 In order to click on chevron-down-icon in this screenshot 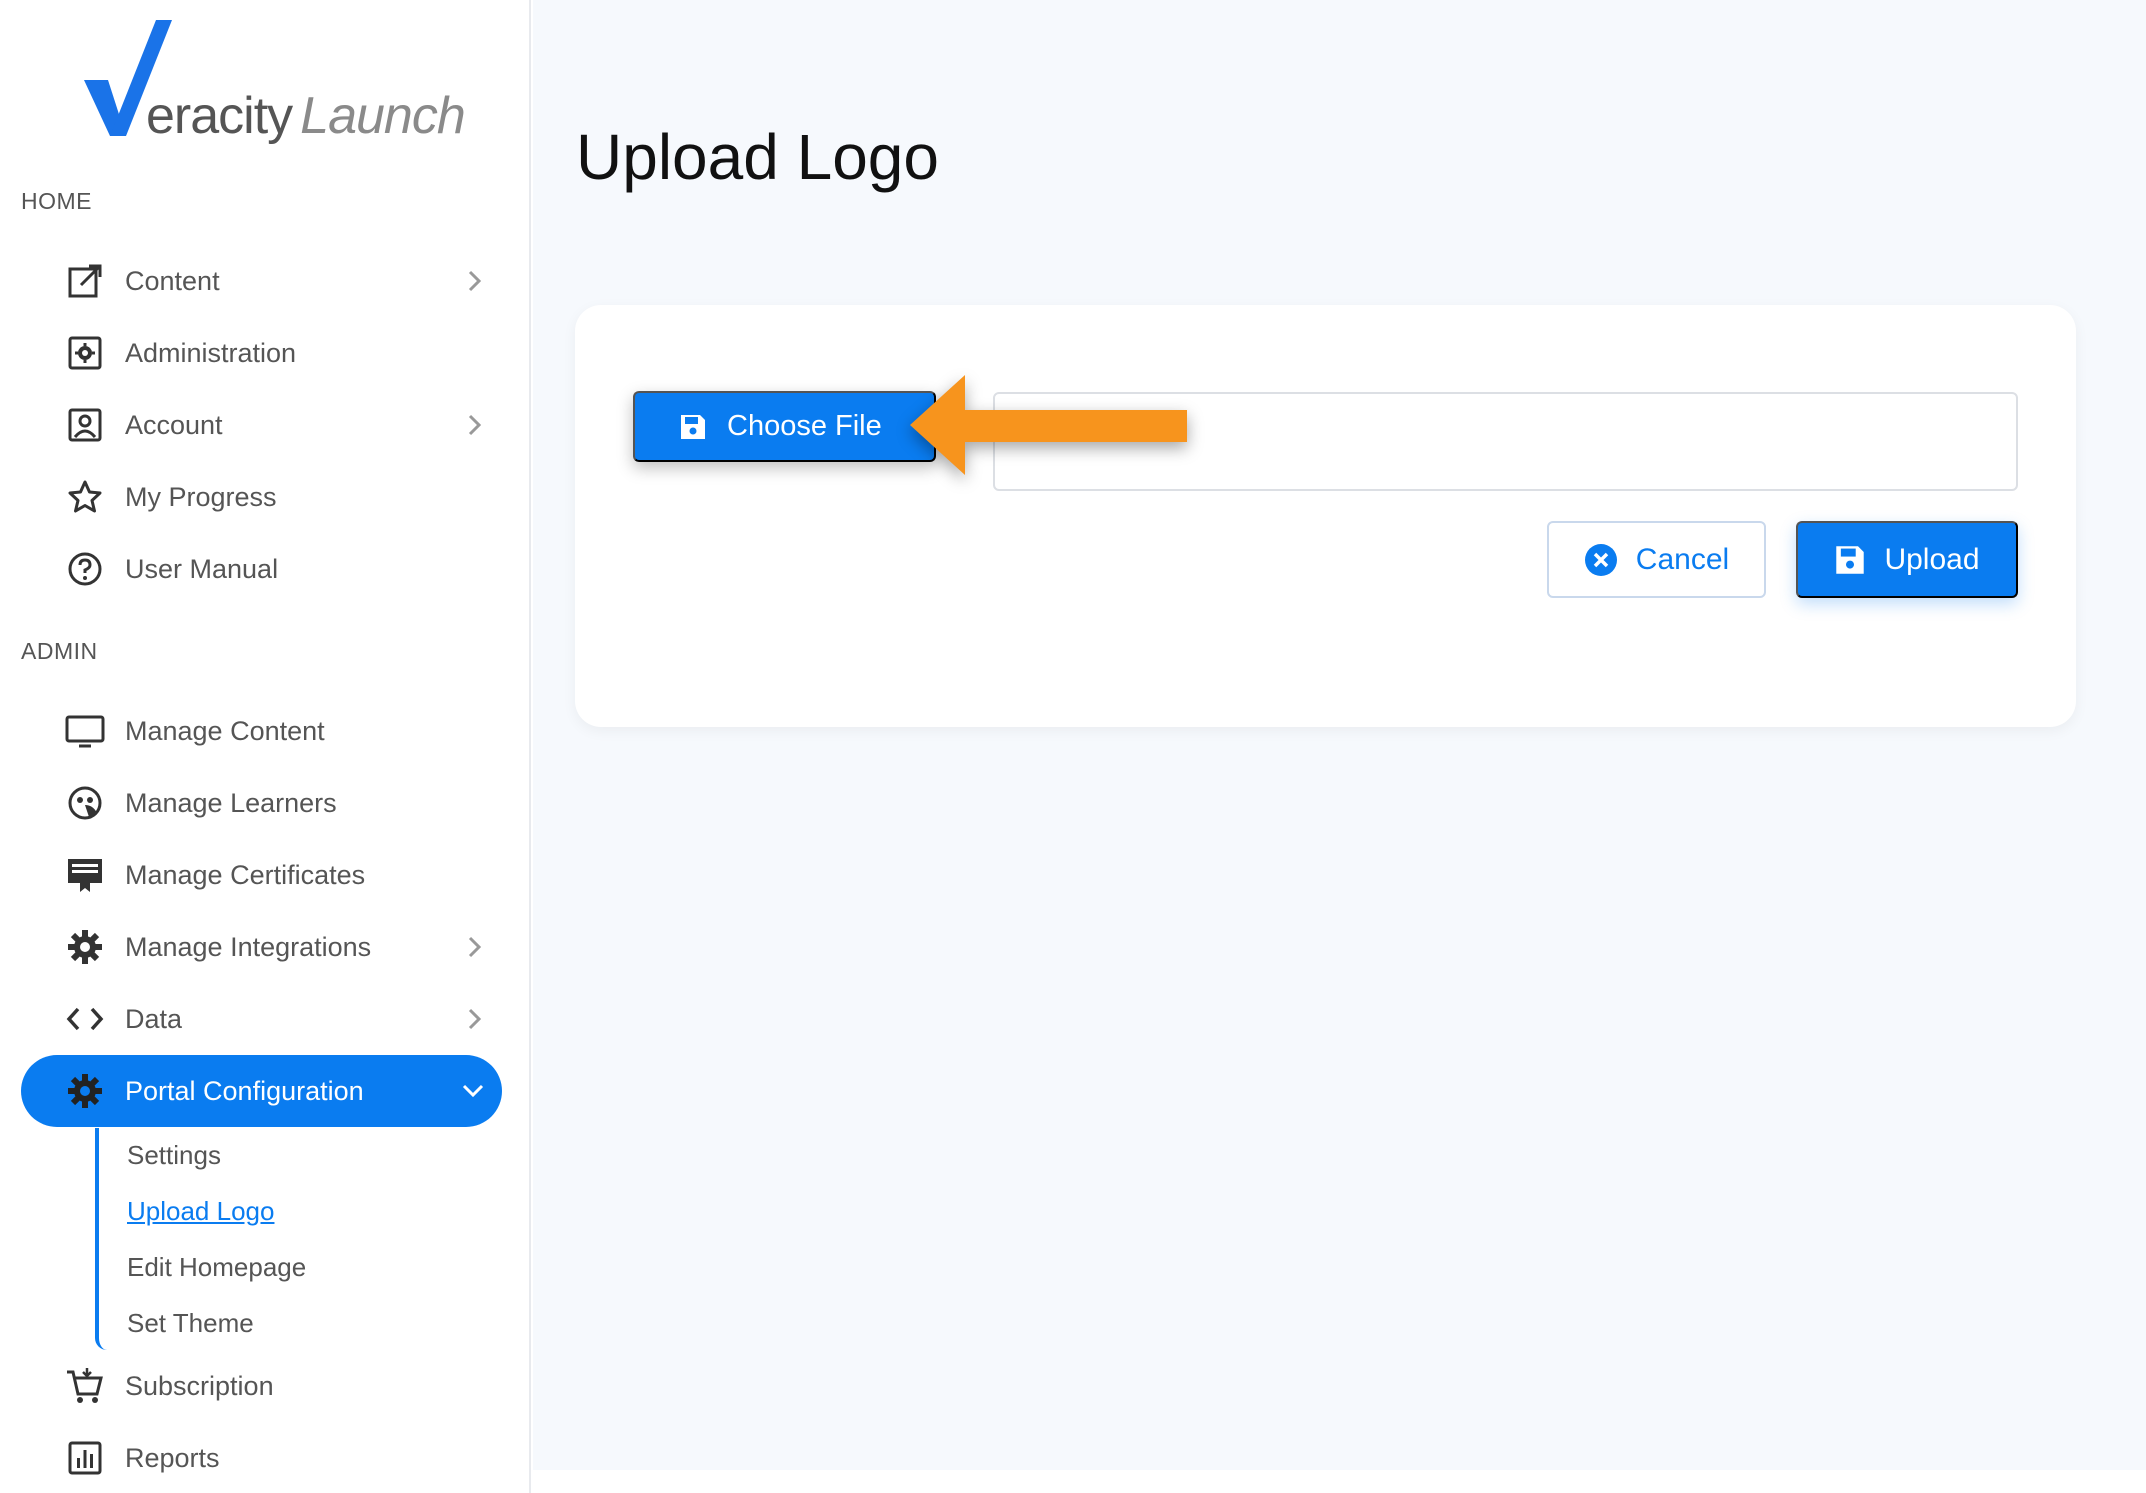, I will do `click(473, 1091)`.